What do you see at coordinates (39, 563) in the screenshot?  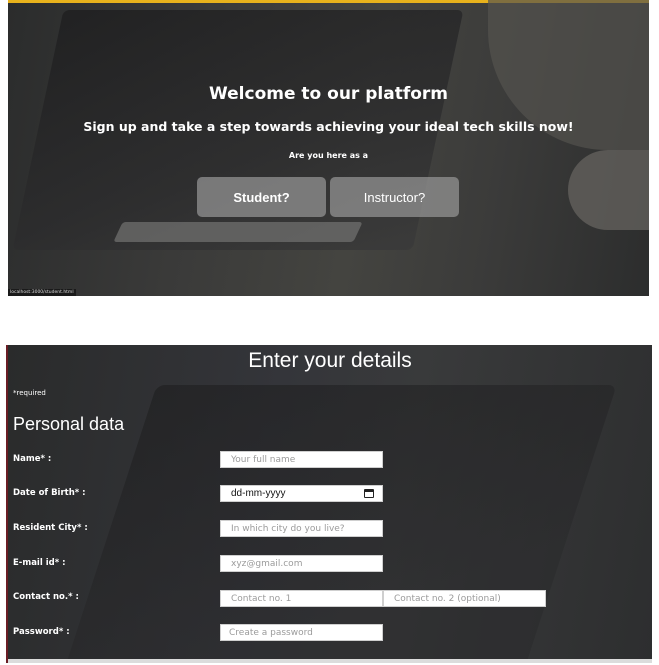 I see `email-label: E-mail id* :` at bounding box center [39, 563].